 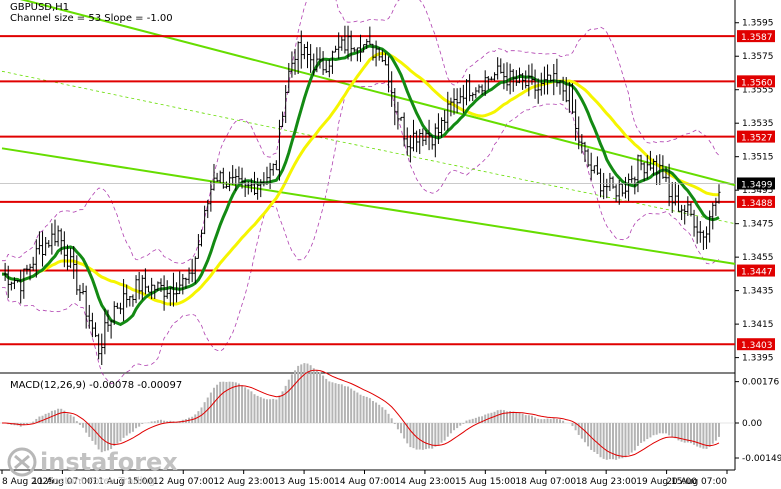 I want to click on macd-tick-label: 0.00176, so click(x=760, y=383).